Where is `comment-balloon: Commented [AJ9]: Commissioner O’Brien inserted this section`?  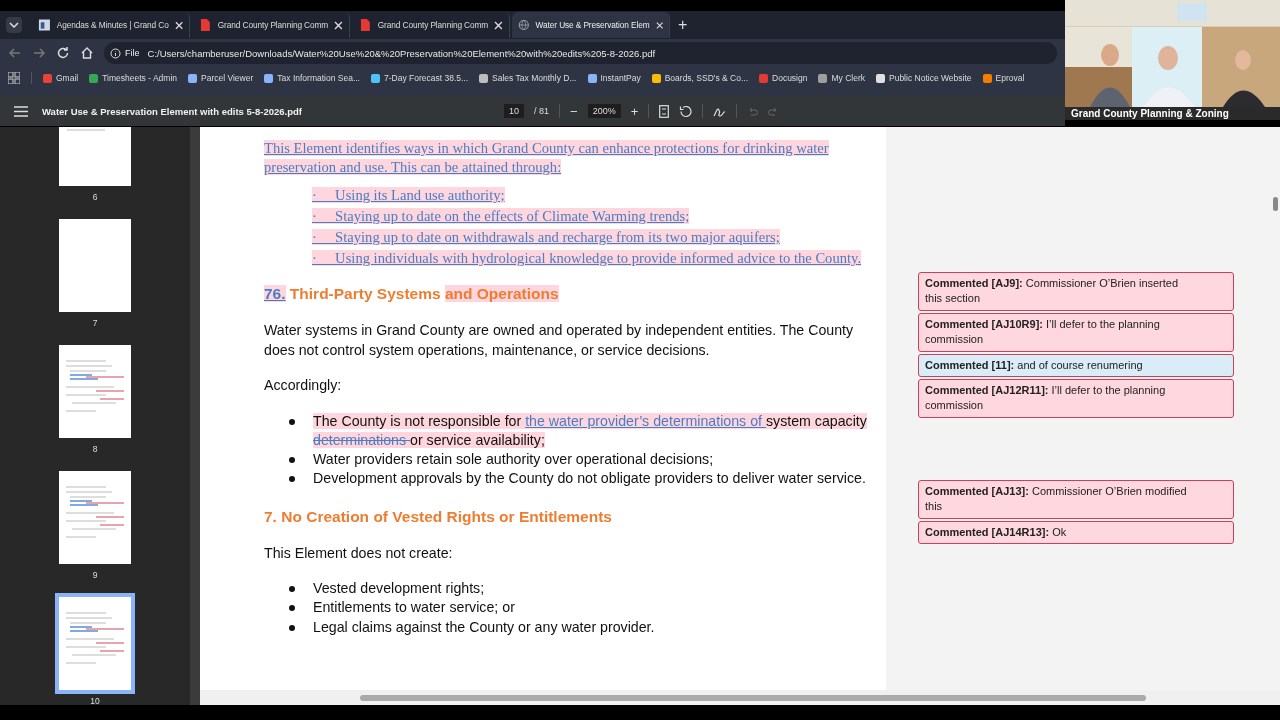
comment-balloon: Commented [AJ9]: Commissioner O’Brien inserted this section is located at coordinates (1076, 291).